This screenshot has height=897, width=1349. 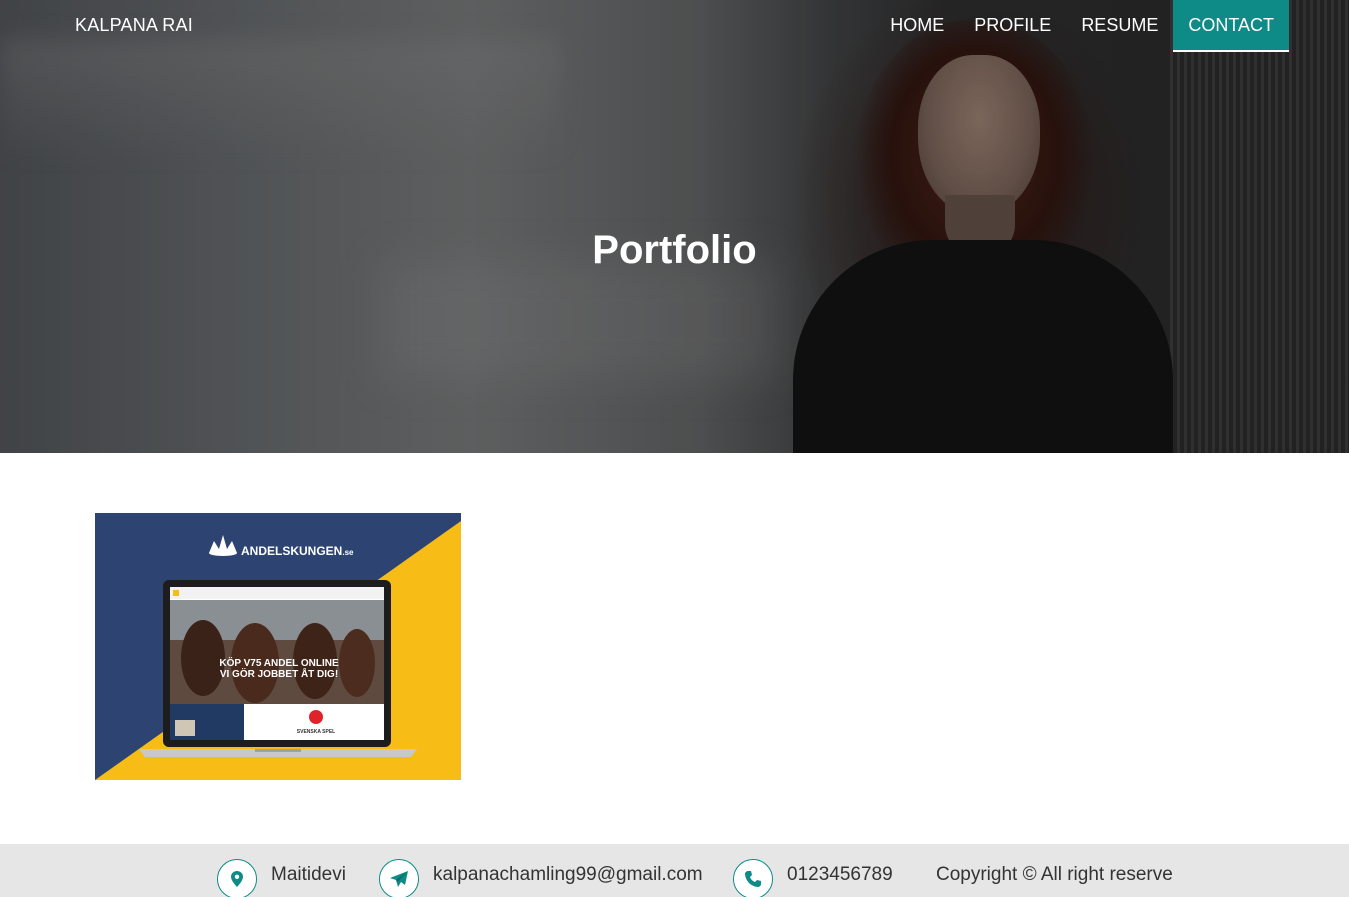 What do you see at coordinates (568, 875) in the screenshot?
I see `email-link: kalpanachamling99@gmail.com` at bounding box center [568, 875].